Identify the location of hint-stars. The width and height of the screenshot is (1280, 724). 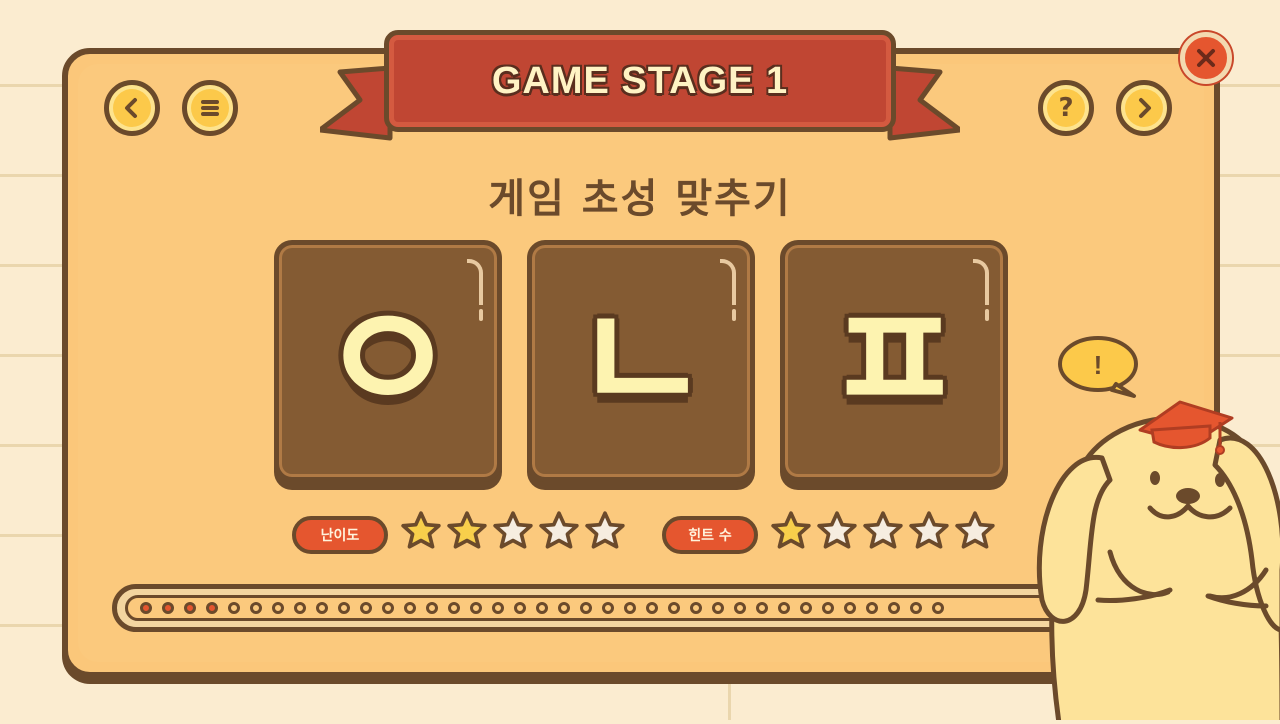
(883, 533).